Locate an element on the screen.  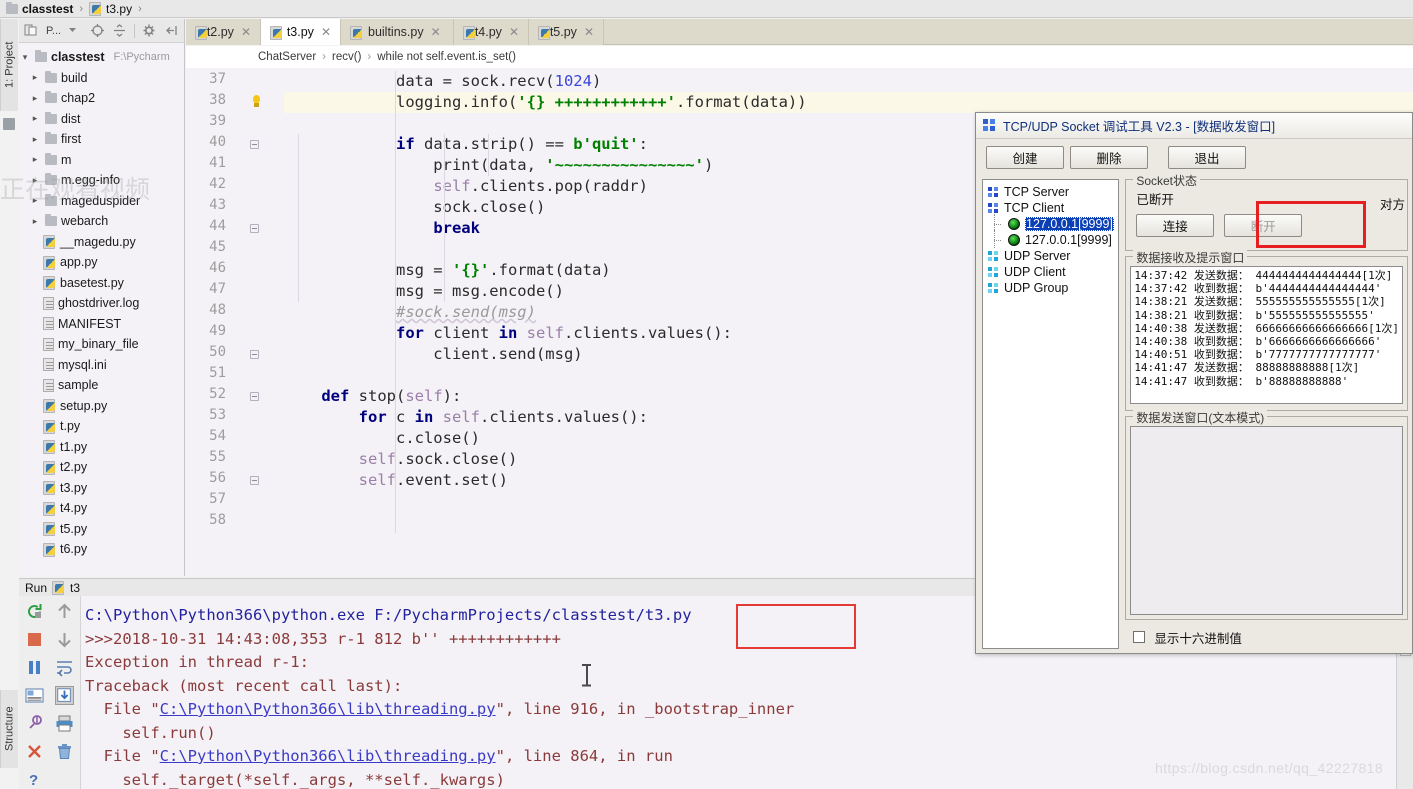
close-icon is located at coordinates (34, 751).